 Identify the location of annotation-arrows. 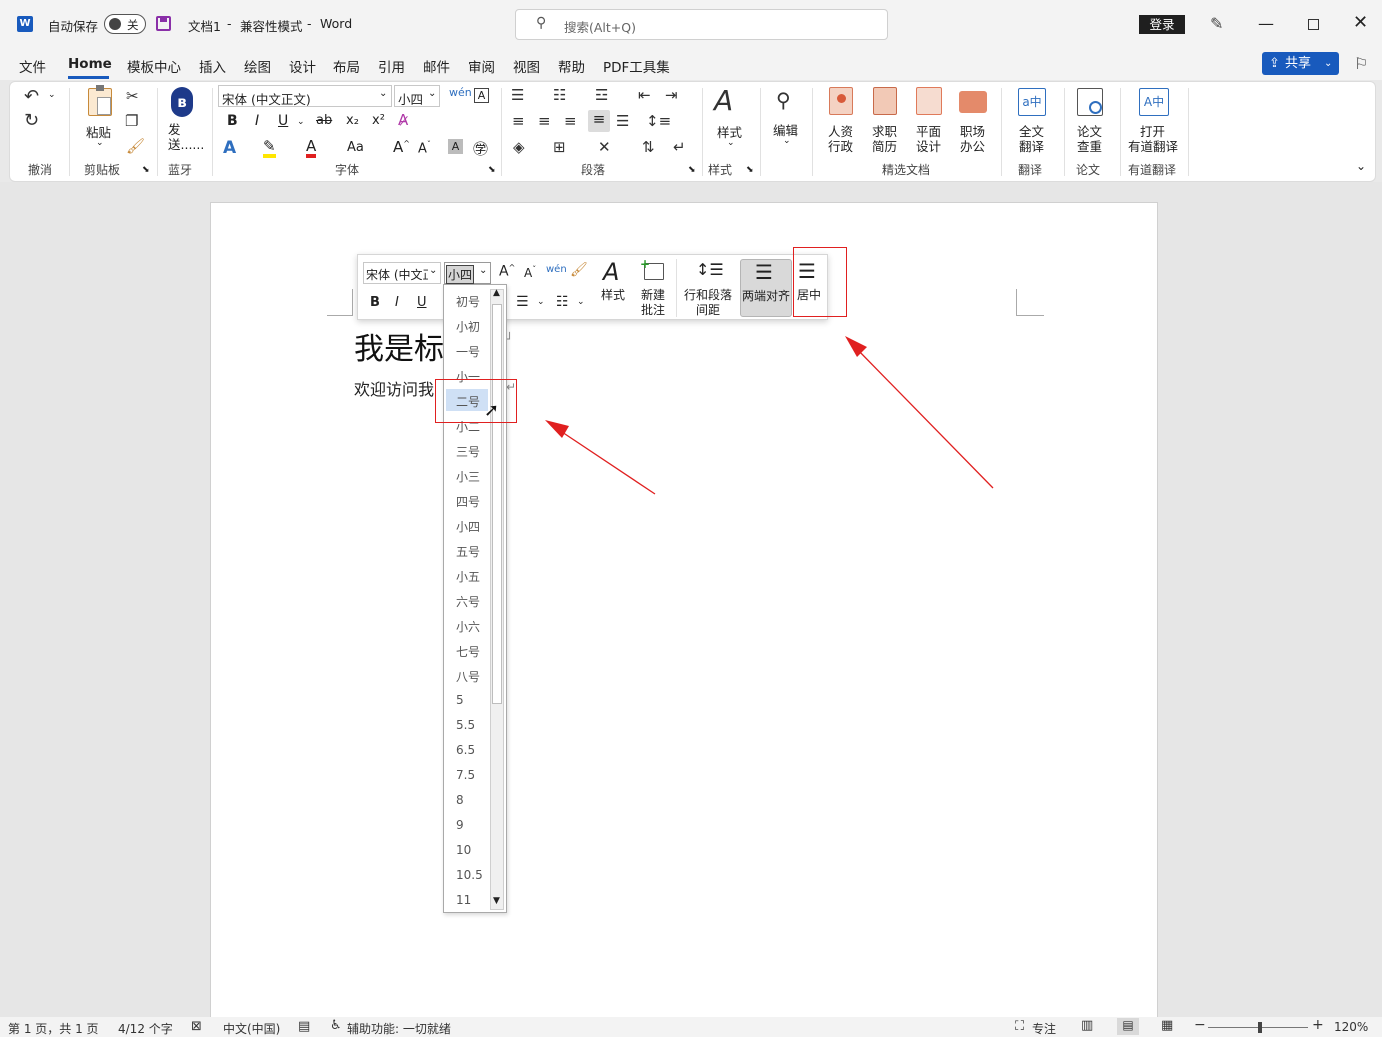
(769, 415).